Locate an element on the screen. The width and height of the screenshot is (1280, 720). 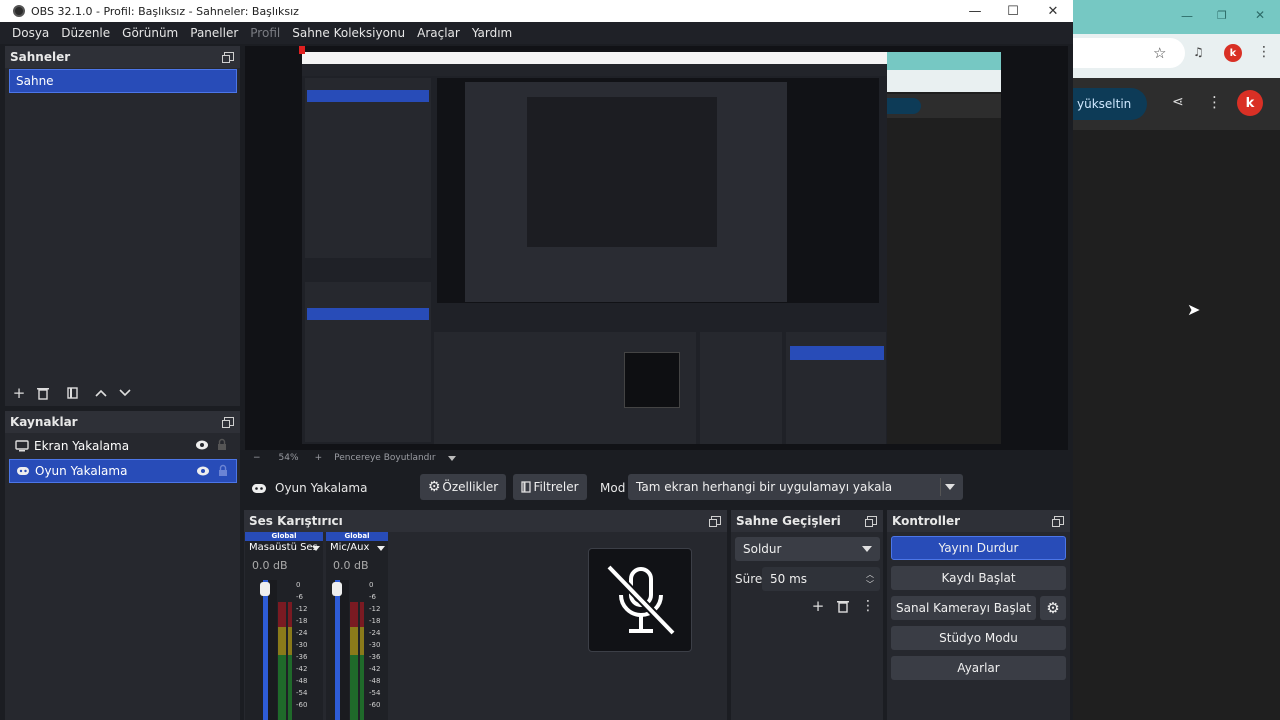
source-item: Ekran Yakalama is located at coordinates (123, 446).